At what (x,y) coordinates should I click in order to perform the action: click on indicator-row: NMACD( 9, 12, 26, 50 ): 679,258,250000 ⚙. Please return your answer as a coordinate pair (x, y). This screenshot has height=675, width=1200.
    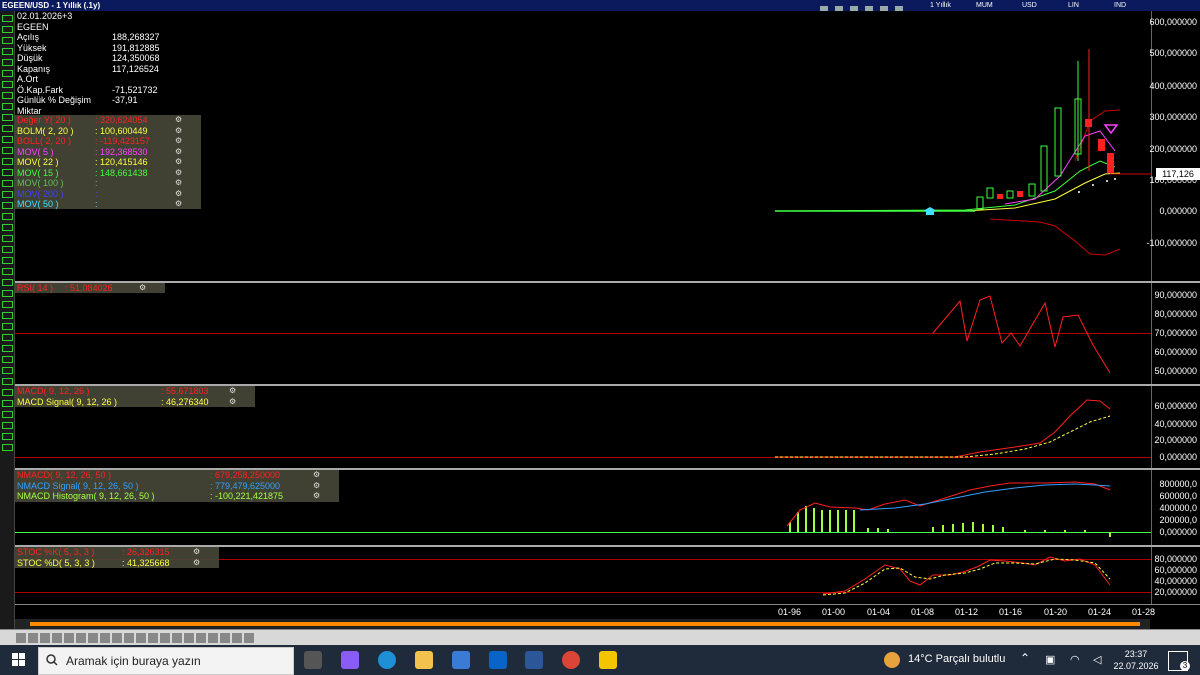
    Looking at the image, I should click on (177, 475).